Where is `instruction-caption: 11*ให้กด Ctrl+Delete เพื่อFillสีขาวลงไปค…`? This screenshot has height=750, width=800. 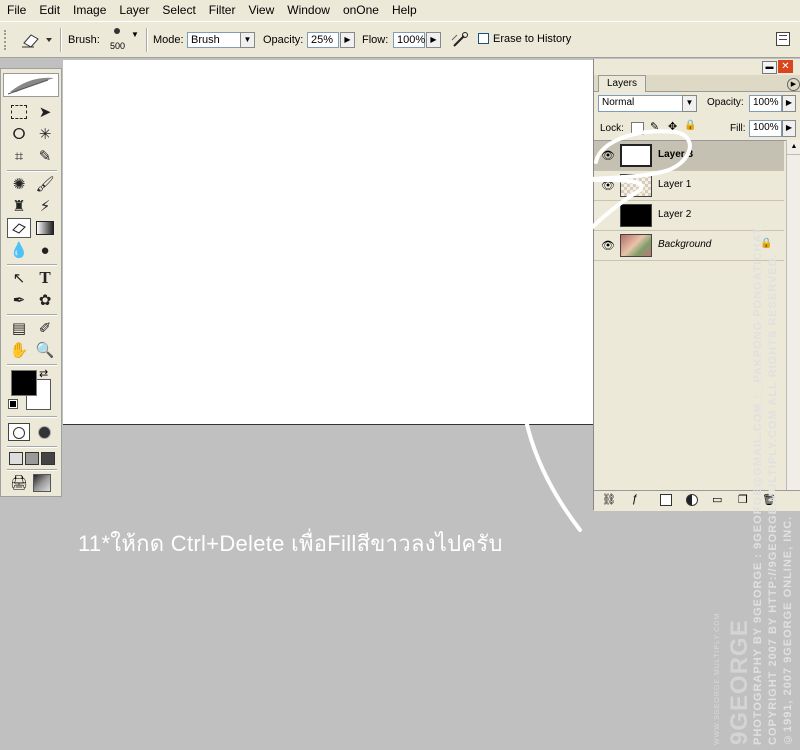 instruction-caption: 11*ให้กด Ctrl+Delete เพื่อFillสีขาวลงไปค… is located at coordinates (290, 543).